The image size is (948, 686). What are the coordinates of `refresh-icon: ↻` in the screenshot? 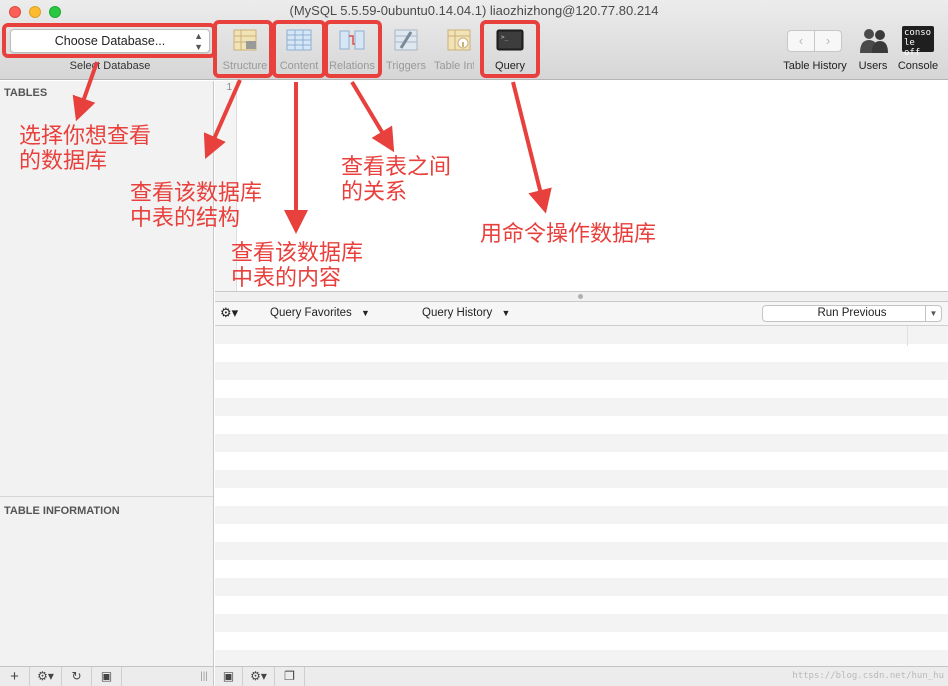 It's located at (77, 676).